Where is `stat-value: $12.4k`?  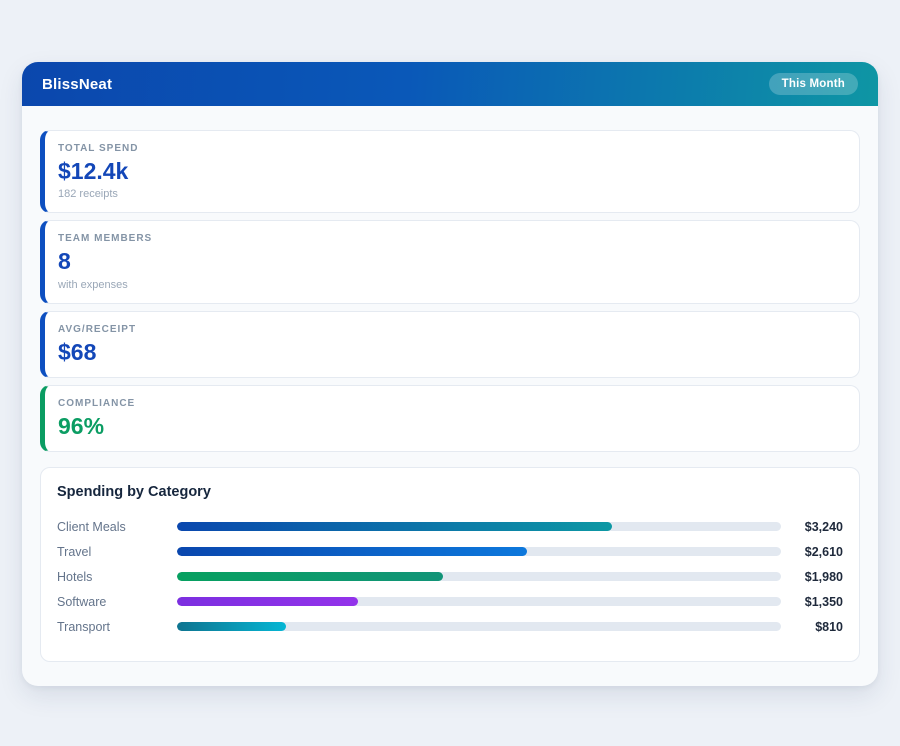
stat-value: $12.4k is located at coordinates (93, 171).